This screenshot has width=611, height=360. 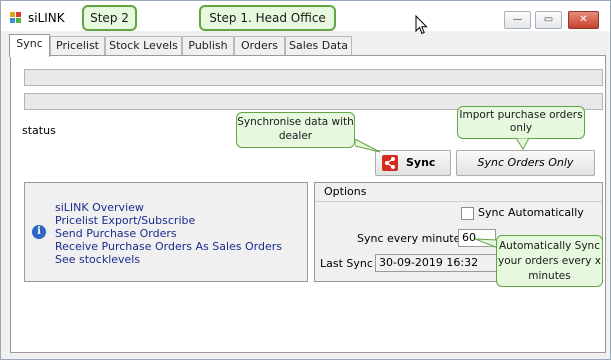 I want to click on mouse-cursor-icon, so click(x=421, y=25).